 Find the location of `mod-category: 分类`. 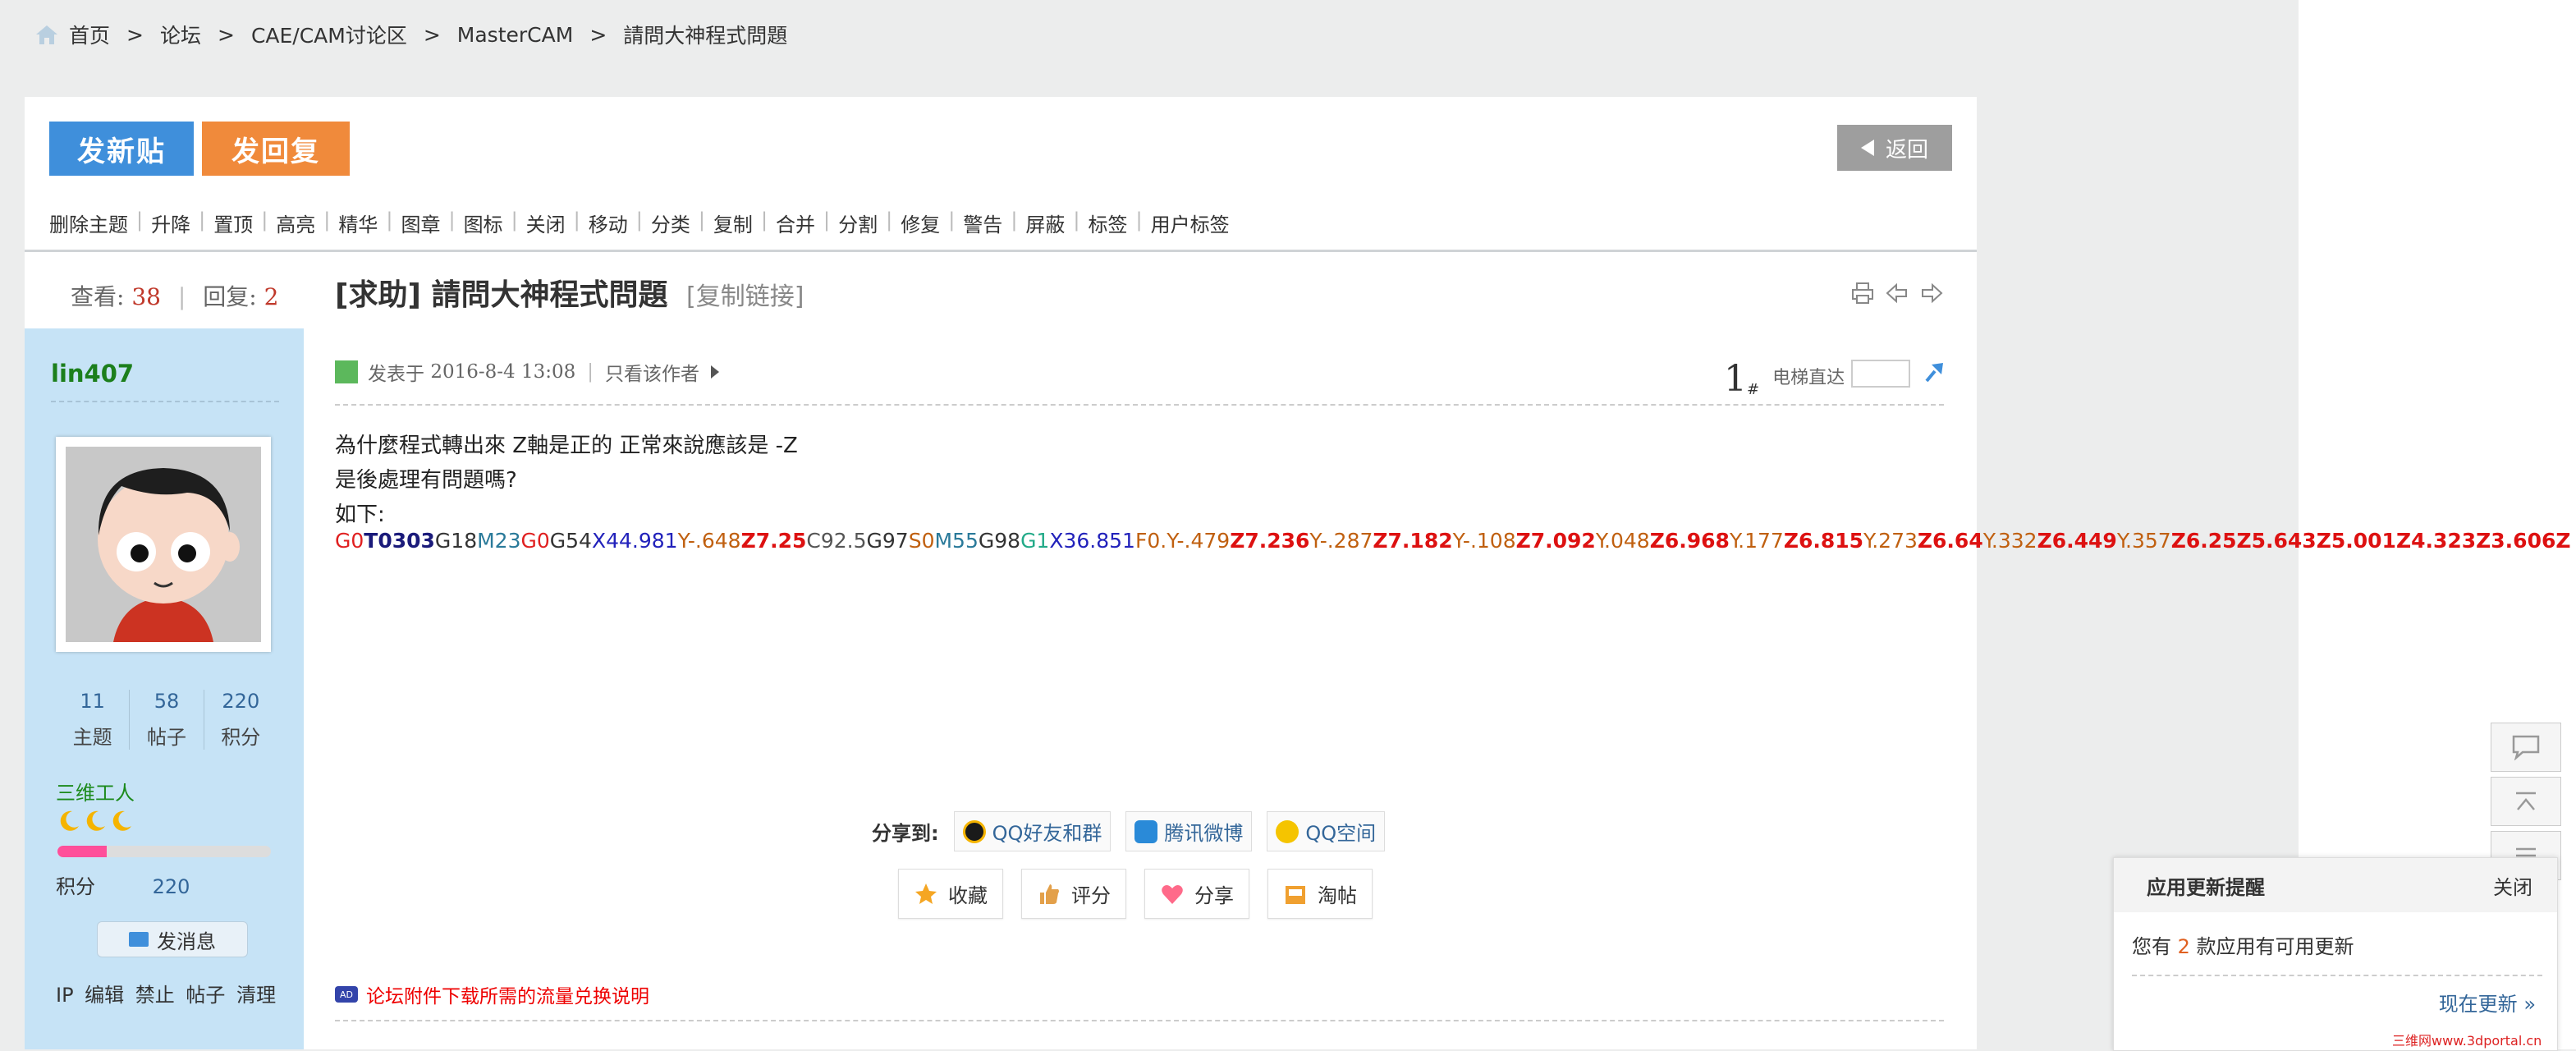

mod-category: 分类 is located at coordinates (671, 223).